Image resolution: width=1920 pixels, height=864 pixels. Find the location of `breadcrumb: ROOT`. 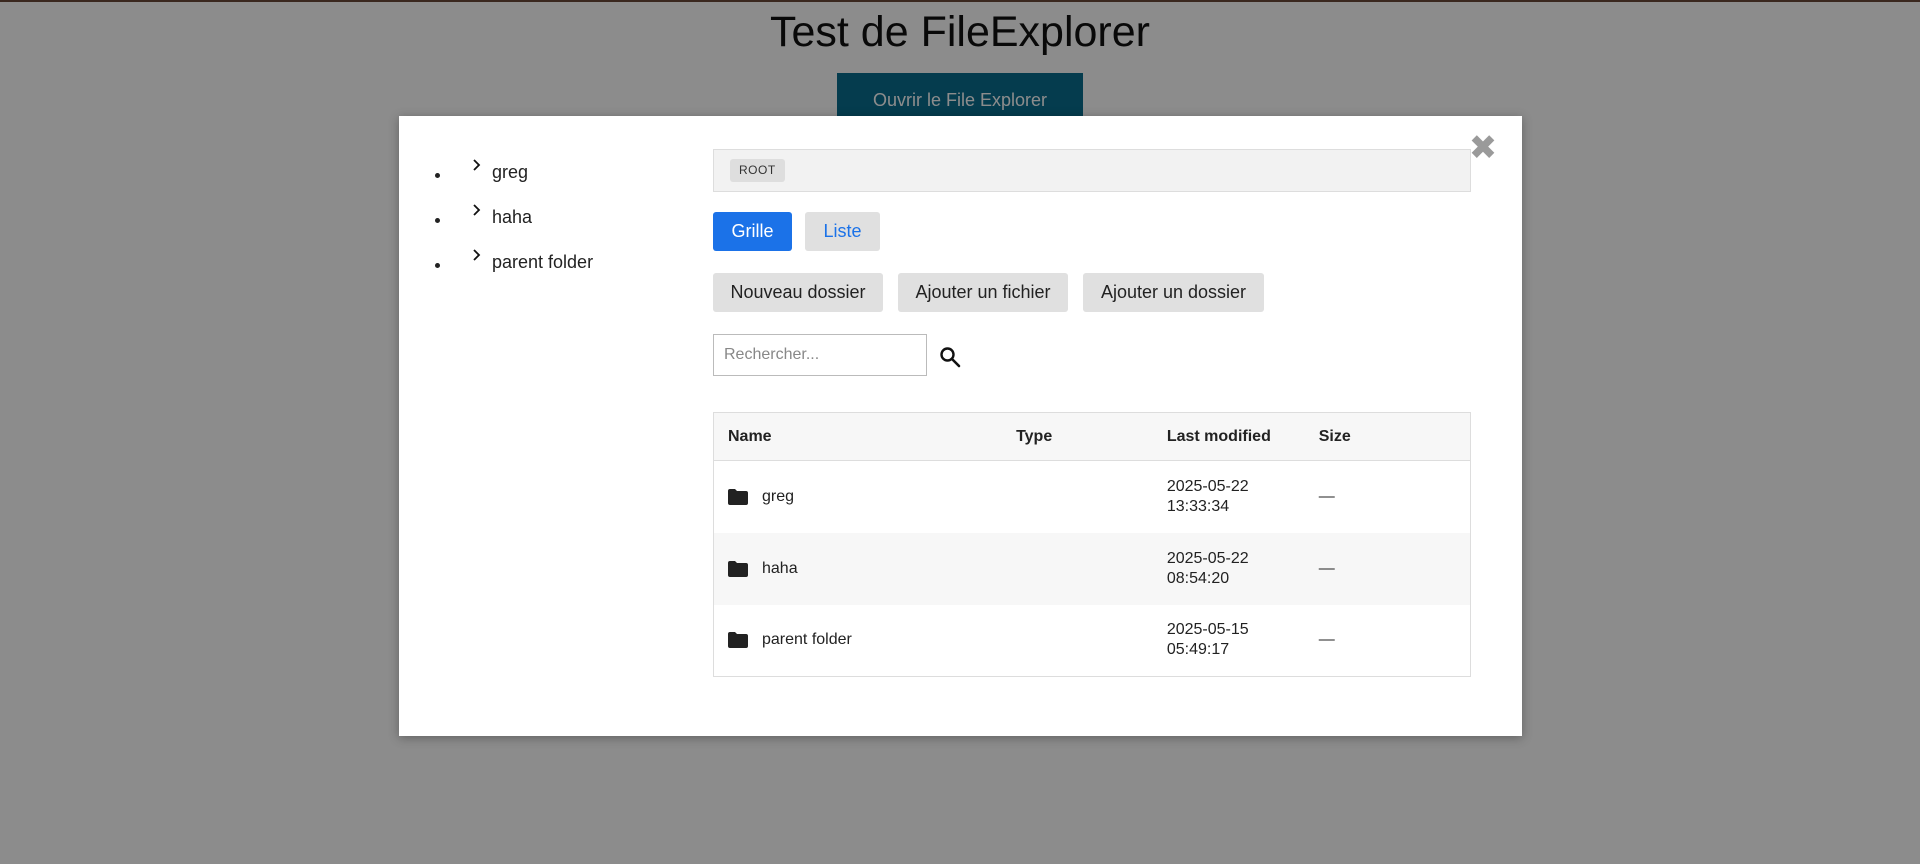

breadcrumb: ROOT is located at coordinates (1092, 170).